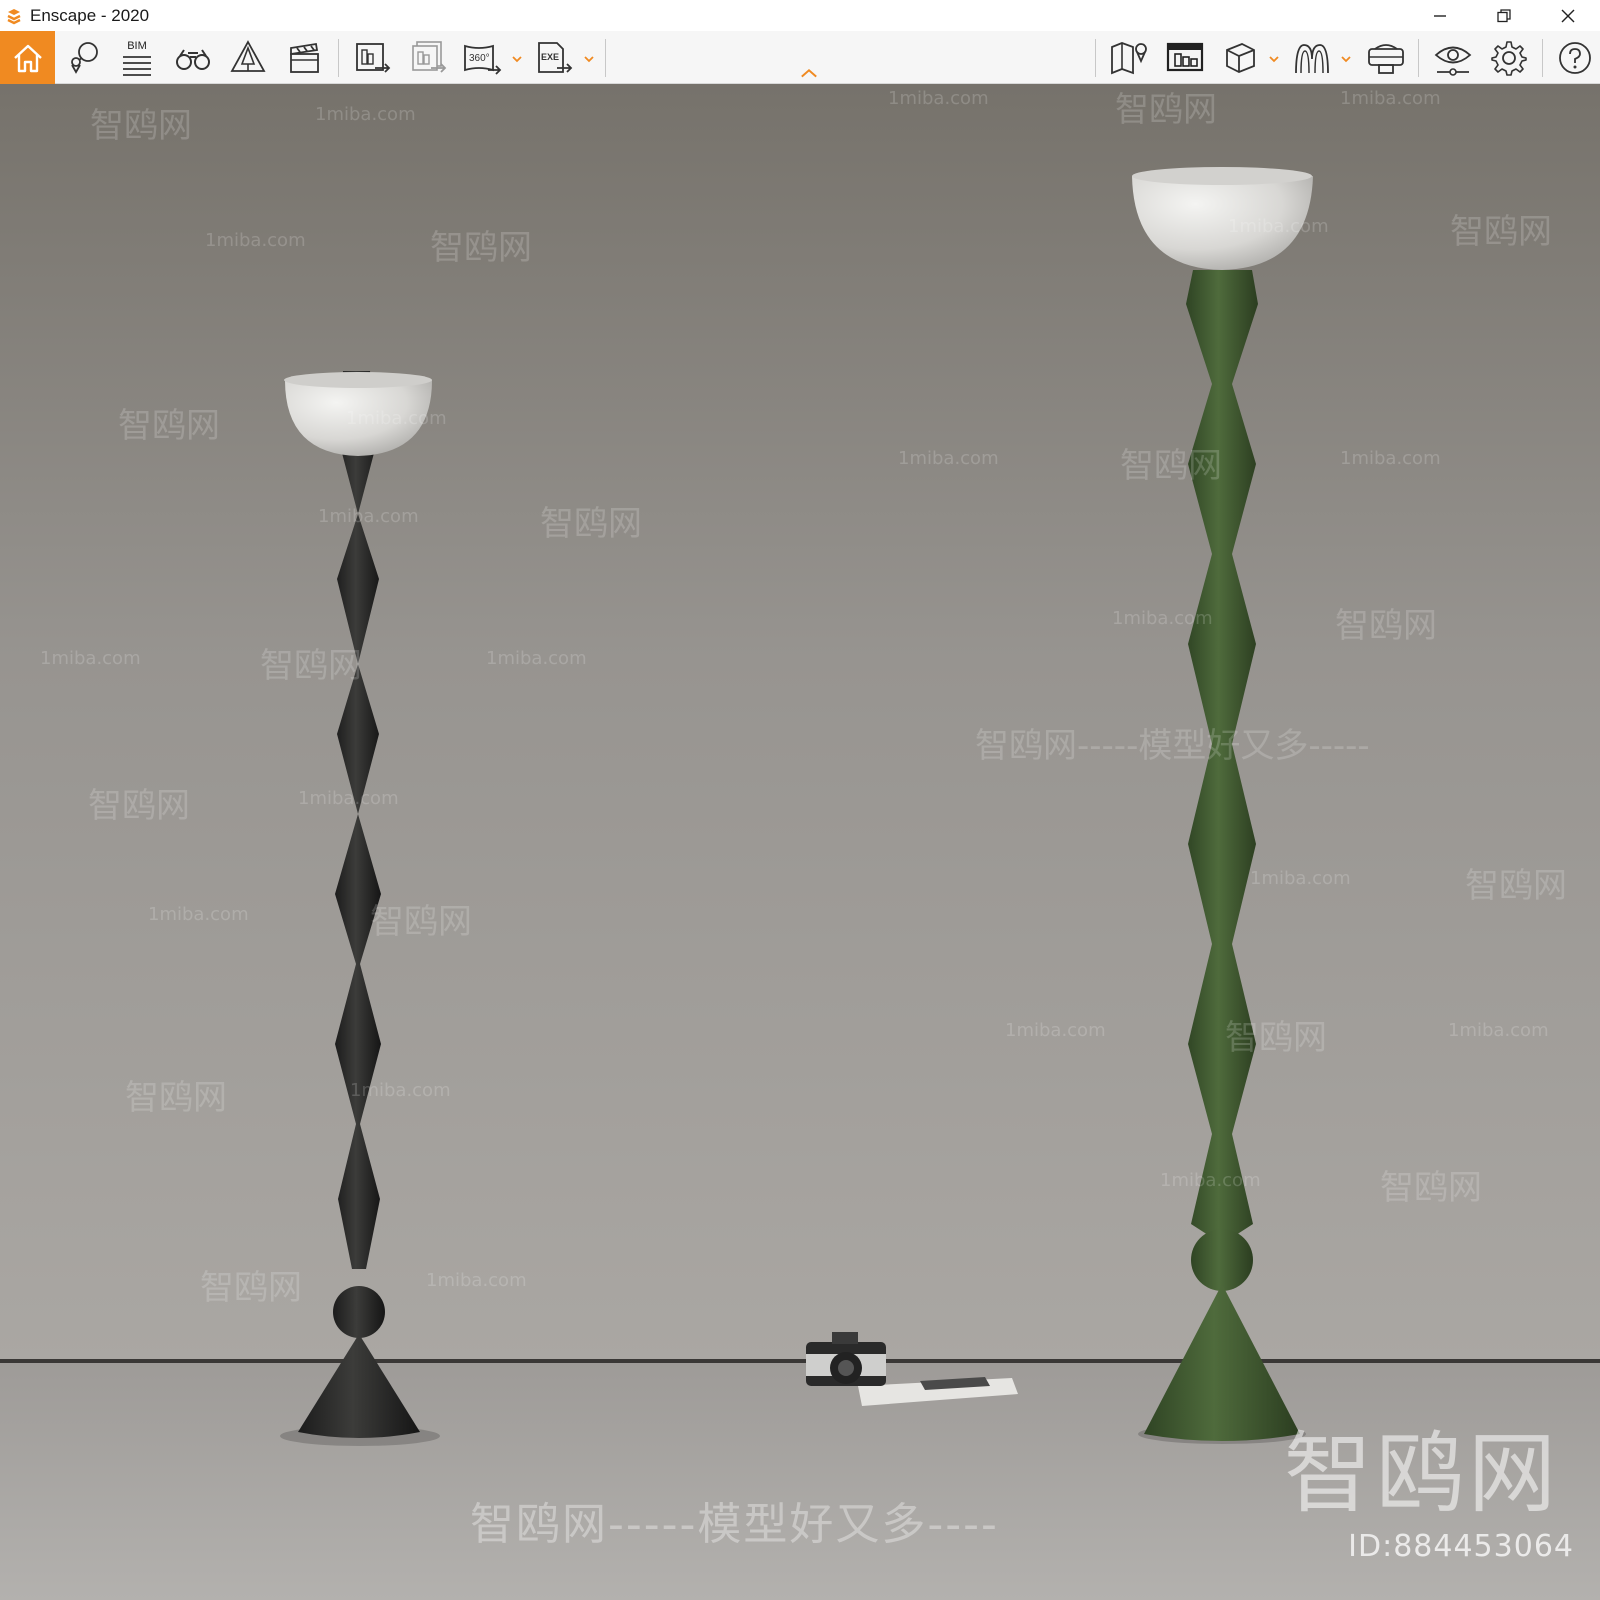  I want to click on material-dropdown-caret, so click(1346, 59).